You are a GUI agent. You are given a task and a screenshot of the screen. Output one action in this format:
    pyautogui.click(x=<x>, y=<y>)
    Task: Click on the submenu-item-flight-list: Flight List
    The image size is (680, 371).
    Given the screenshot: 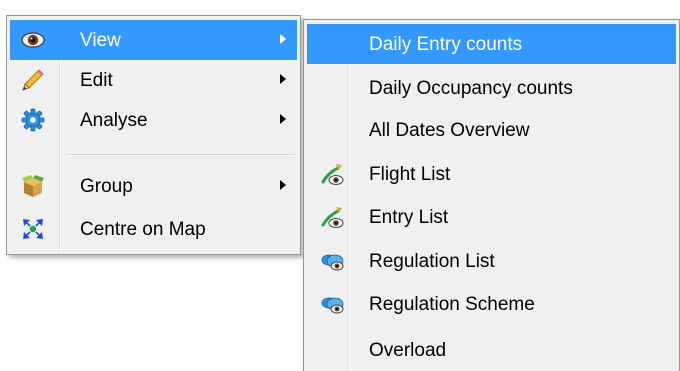 What is the action you would take?
    pyautogui.click(x=491, y=174)
    